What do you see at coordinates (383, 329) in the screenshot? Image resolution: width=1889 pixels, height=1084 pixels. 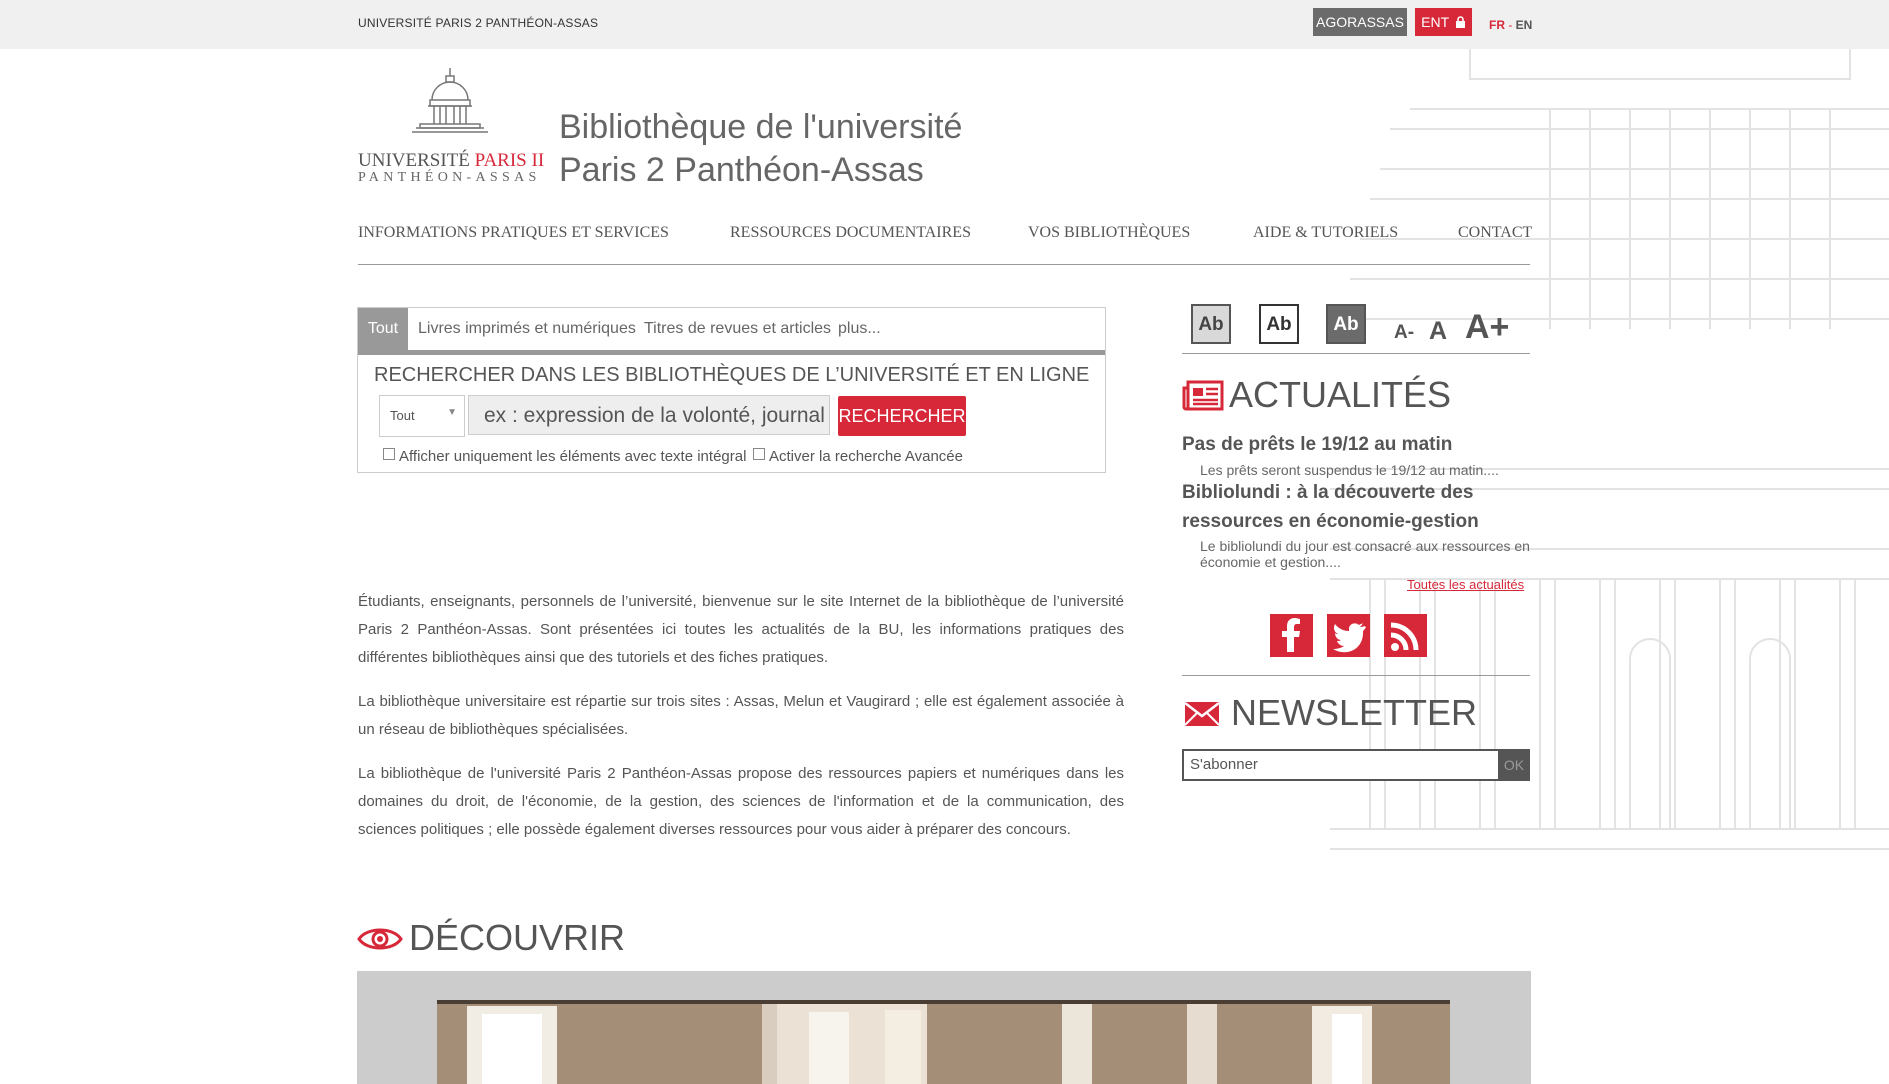 I see `search-tab-tout: Tout` at bounding box center [383, 329].